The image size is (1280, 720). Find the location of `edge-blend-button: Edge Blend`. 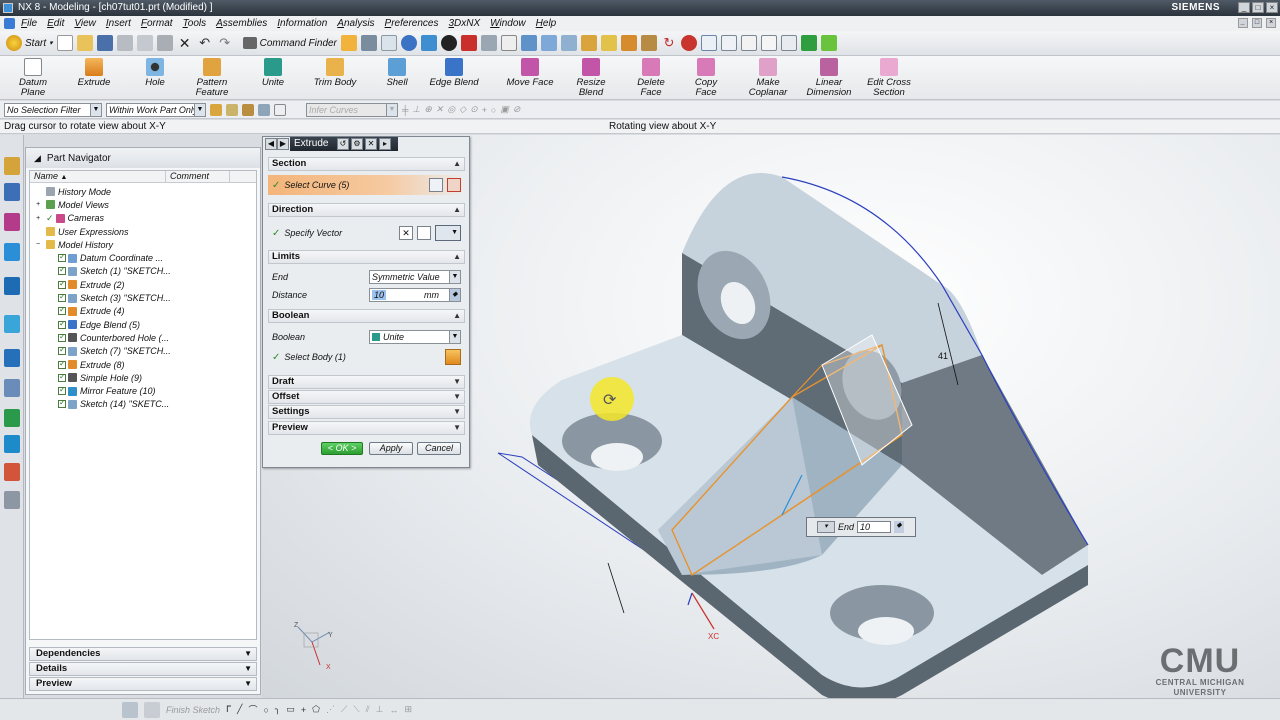

edge-blend-button: Edge Blend is located at coordinates (454, 73).